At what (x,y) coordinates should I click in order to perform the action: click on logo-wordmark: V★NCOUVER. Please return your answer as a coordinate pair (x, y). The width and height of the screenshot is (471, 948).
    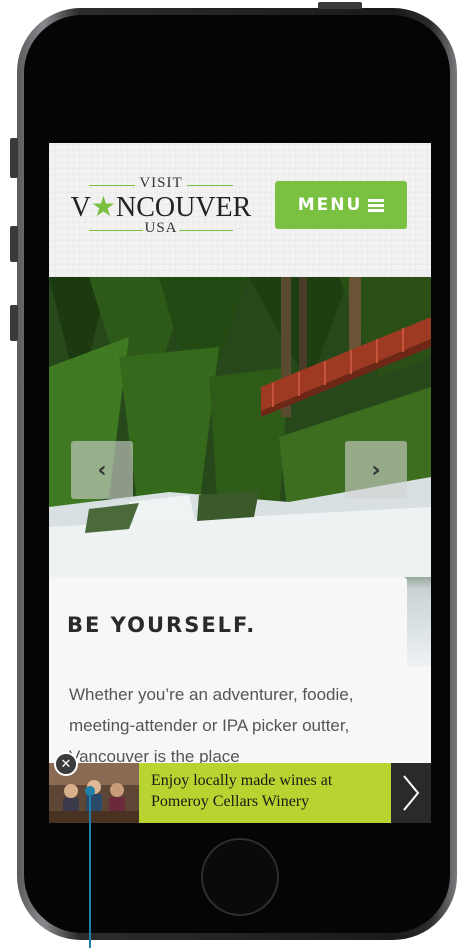
    Looking at the image, I should click on (161, 207).